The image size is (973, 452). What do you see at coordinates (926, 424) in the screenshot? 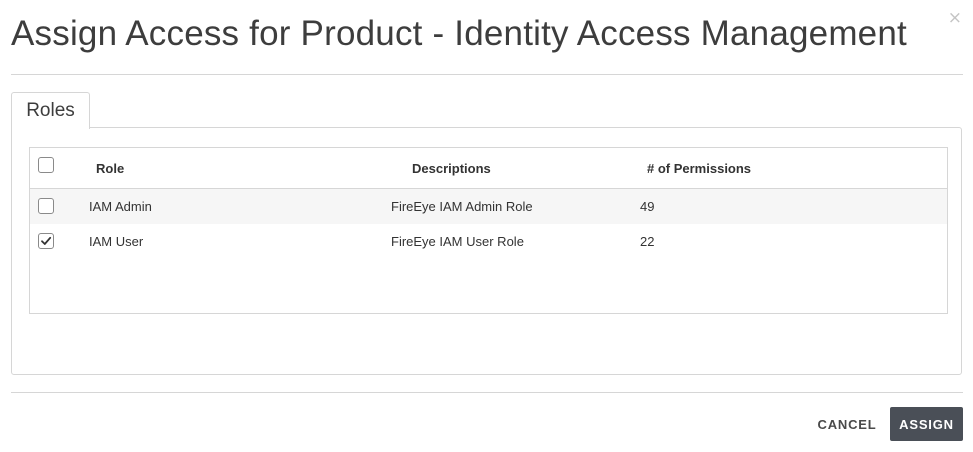
I see `assign-button: ASSIGN` at bounding box center [926, 424].